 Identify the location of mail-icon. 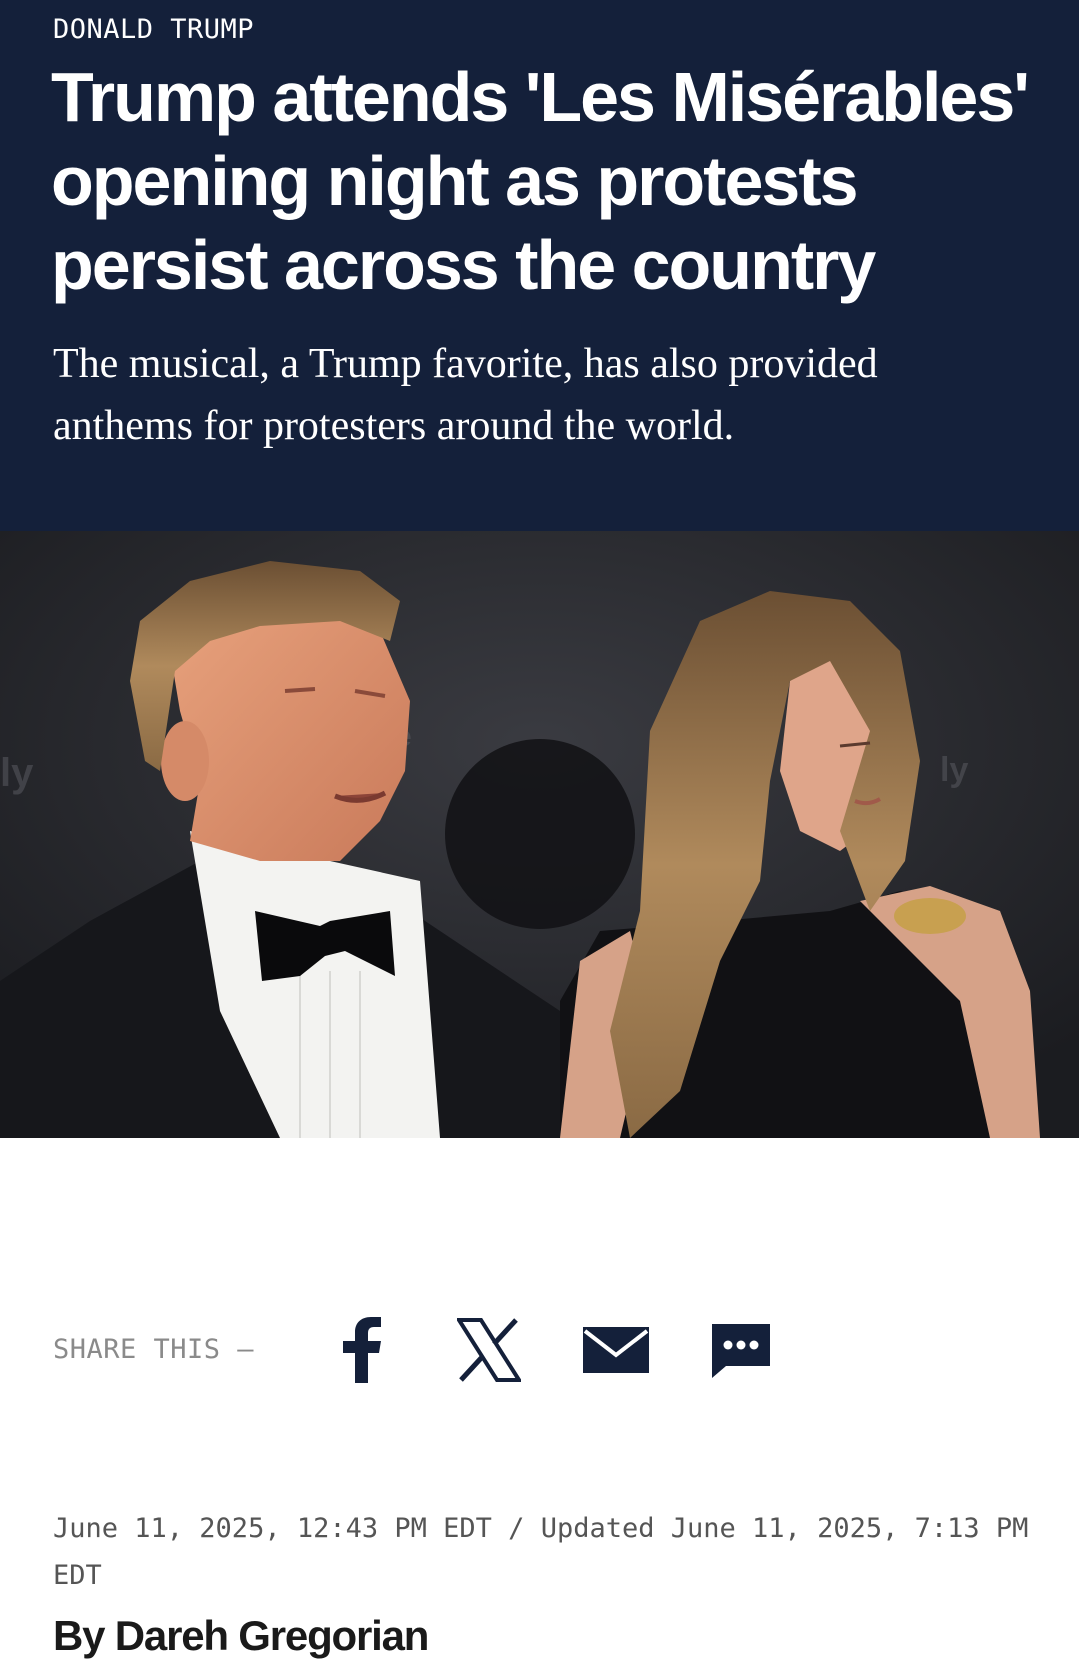
(616, 1350).